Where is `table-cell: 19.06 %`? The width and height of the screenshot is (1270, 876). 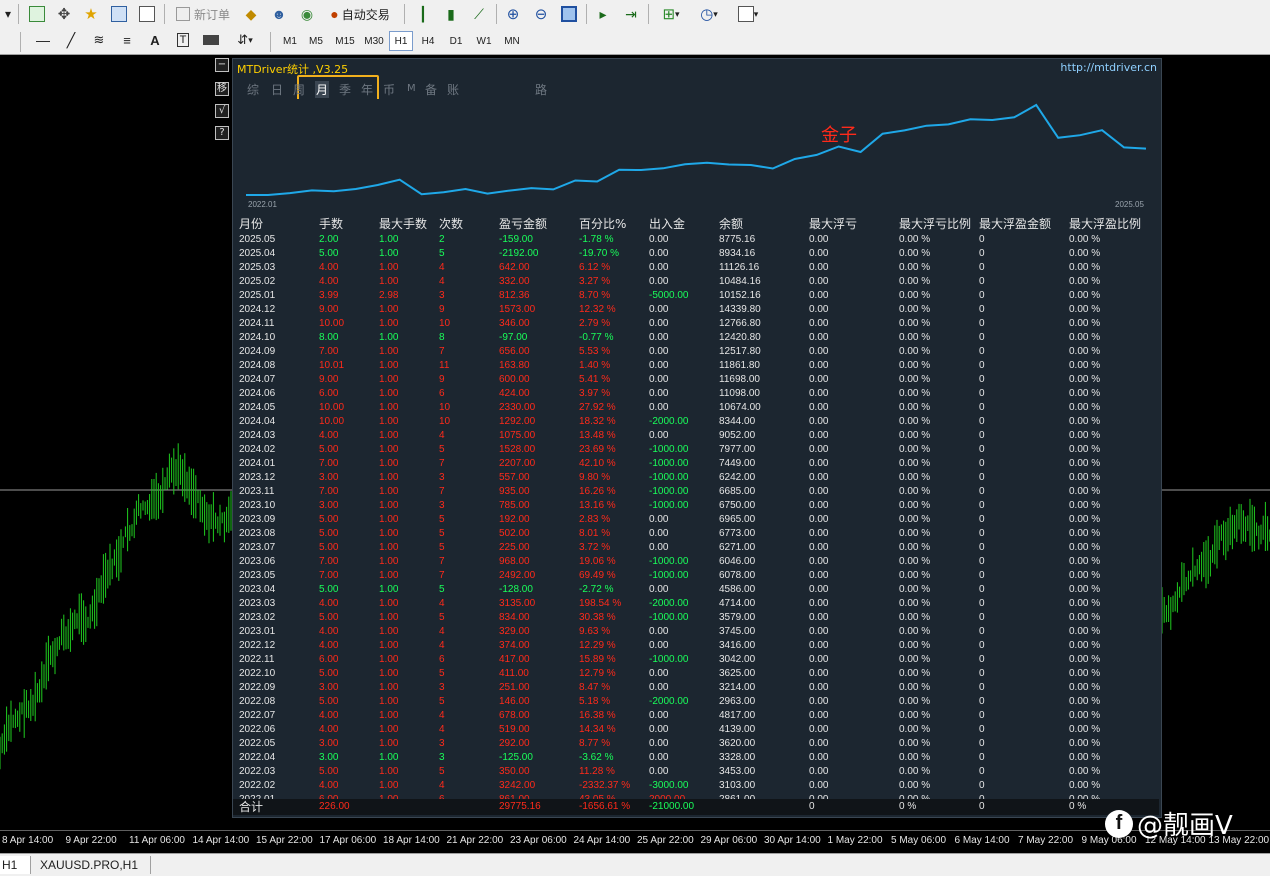
table-cell: 19.06 % is located at coordinates (597, 561).